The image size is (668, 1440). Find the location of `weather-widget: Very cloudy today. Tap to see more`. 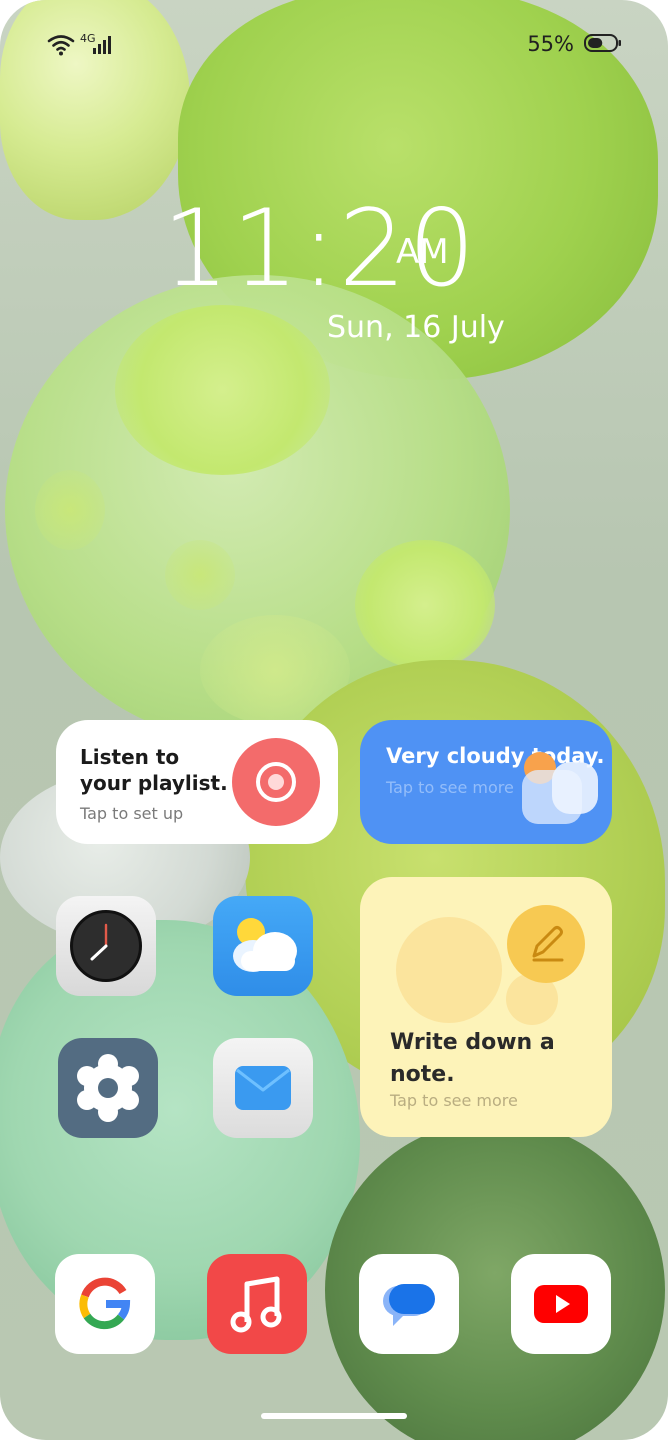

weather-widget: Very cloudy today. Tap to see more is located at coordinates (486, 782).